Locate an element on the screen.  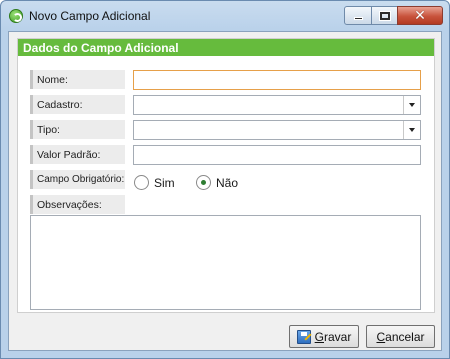
save-button: Gravar is located at coordinates (324, 336).